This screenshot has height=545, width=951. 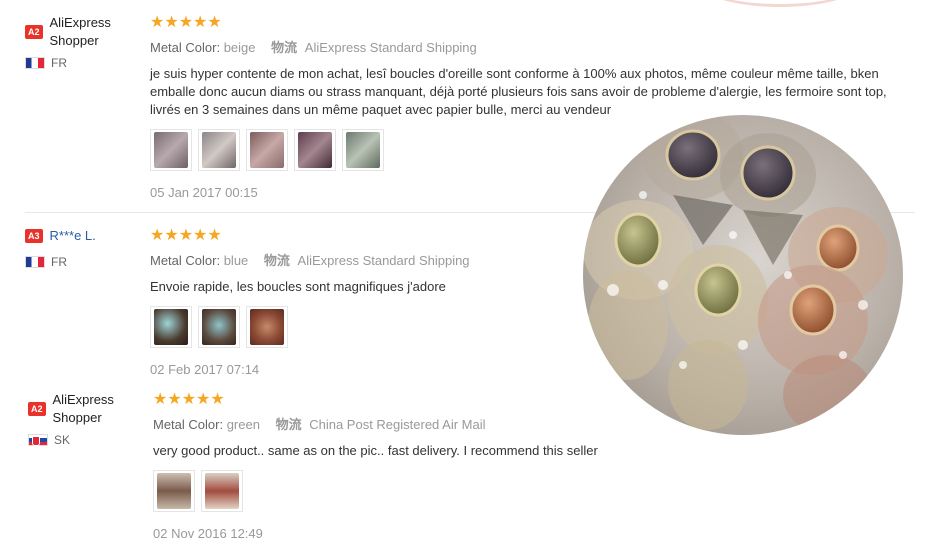 What do you see at coordinates (62, 440) in the screenshot?
I see `reviewer-country: SK` at bounding box center [62, 440].